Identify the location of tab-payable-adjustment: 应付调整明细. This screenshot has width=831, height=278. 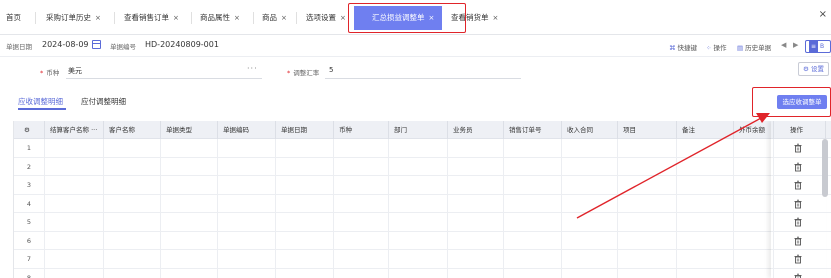
(103, 101).